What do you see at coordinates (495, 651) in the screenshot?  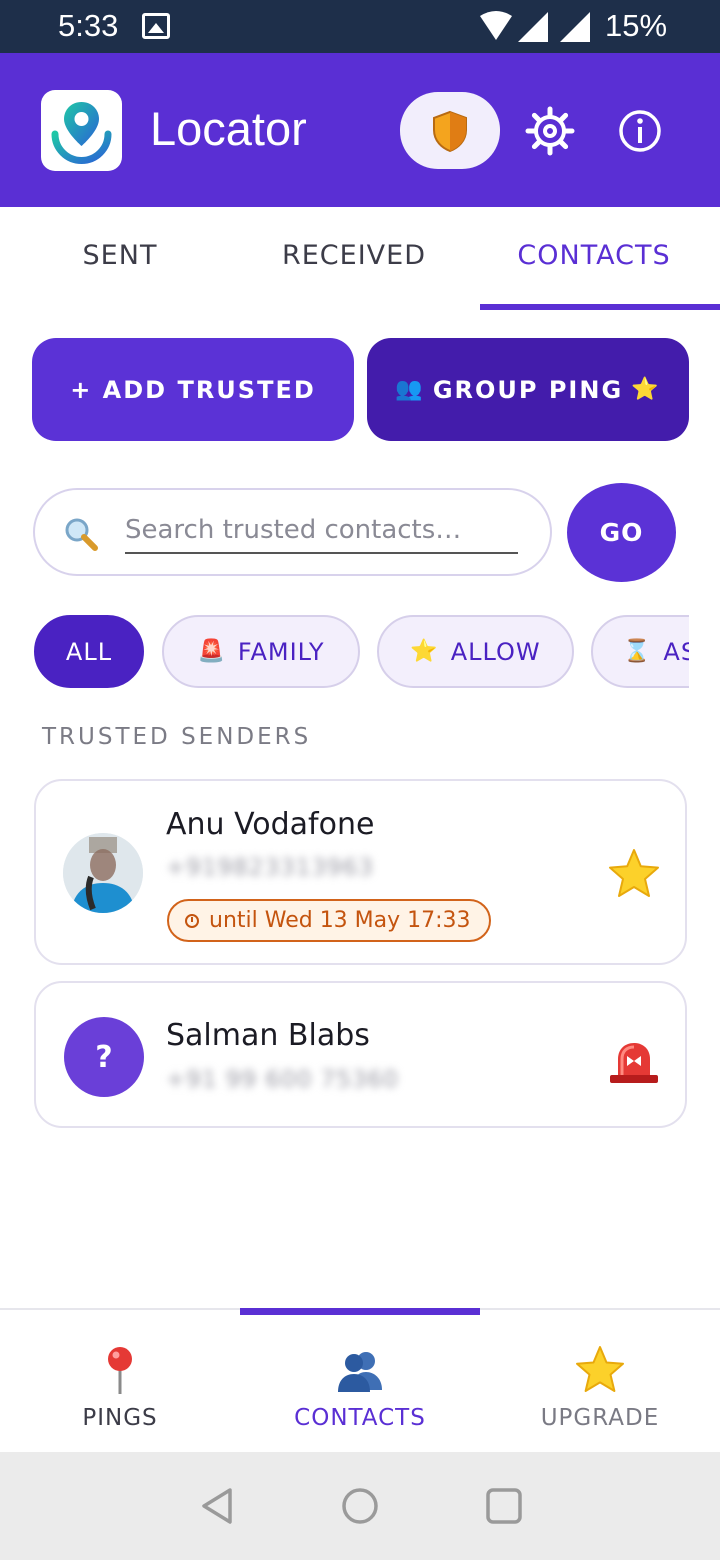 I see `chip-allow-label: ALLOW` at bounding box center [495, 651].